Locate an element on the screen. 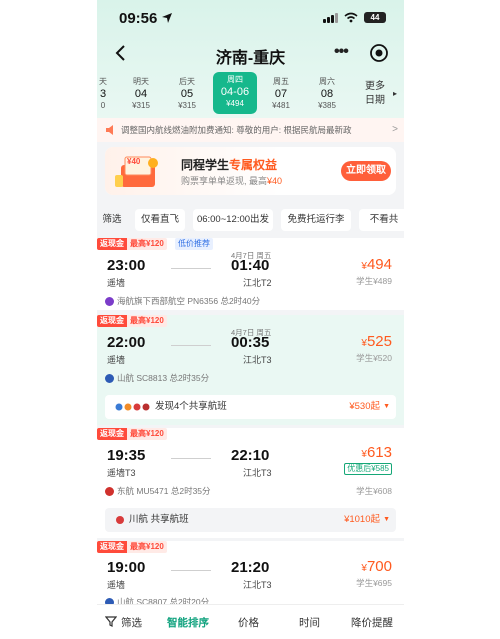 Image resolution: width=500 pixels, height=639 pixels. date-day: 04 is located at coordinates (141, 94).